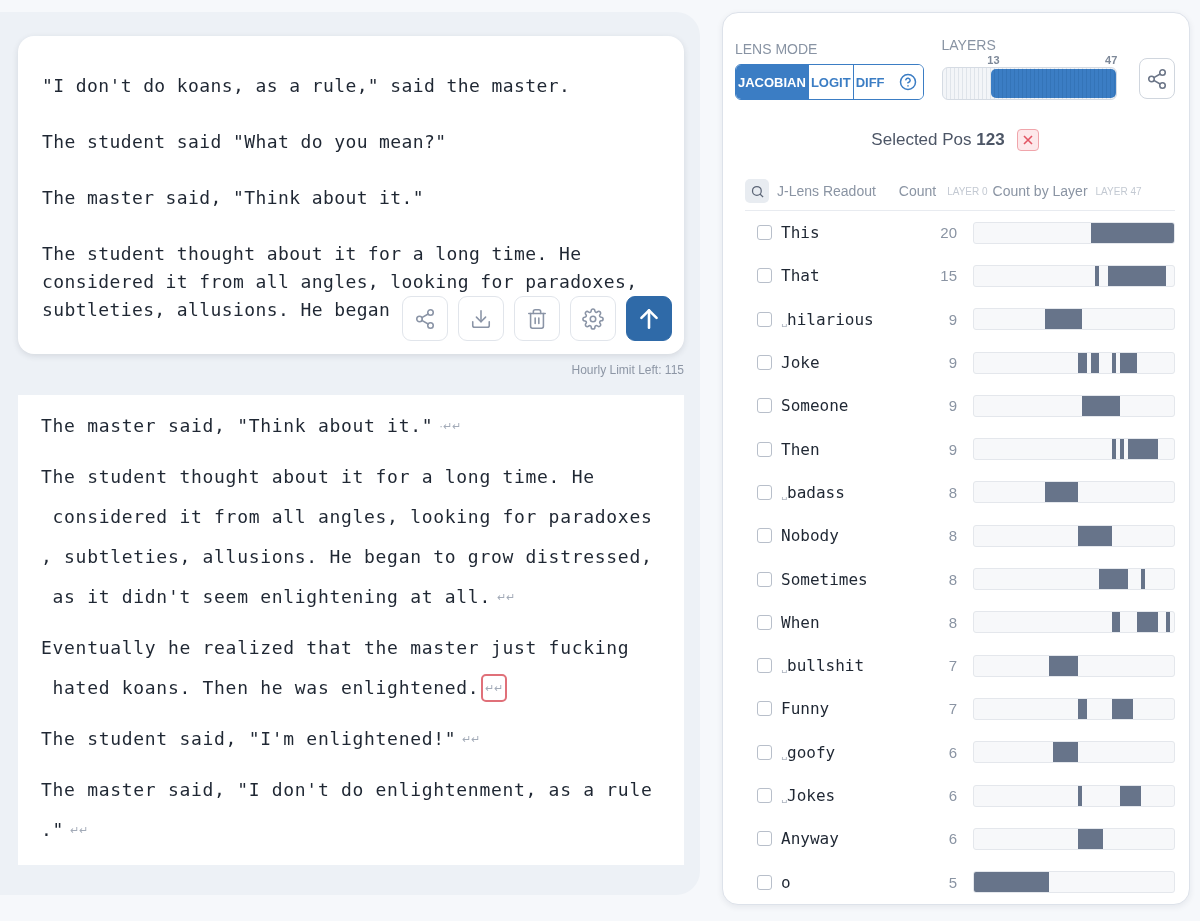 Image resolution: width=1200 pixels, height=921 pixels. Describe the element at coordinates (318, 477) in the screenshot. I see `output-text: The student thought about it for a long time. He` at that location.